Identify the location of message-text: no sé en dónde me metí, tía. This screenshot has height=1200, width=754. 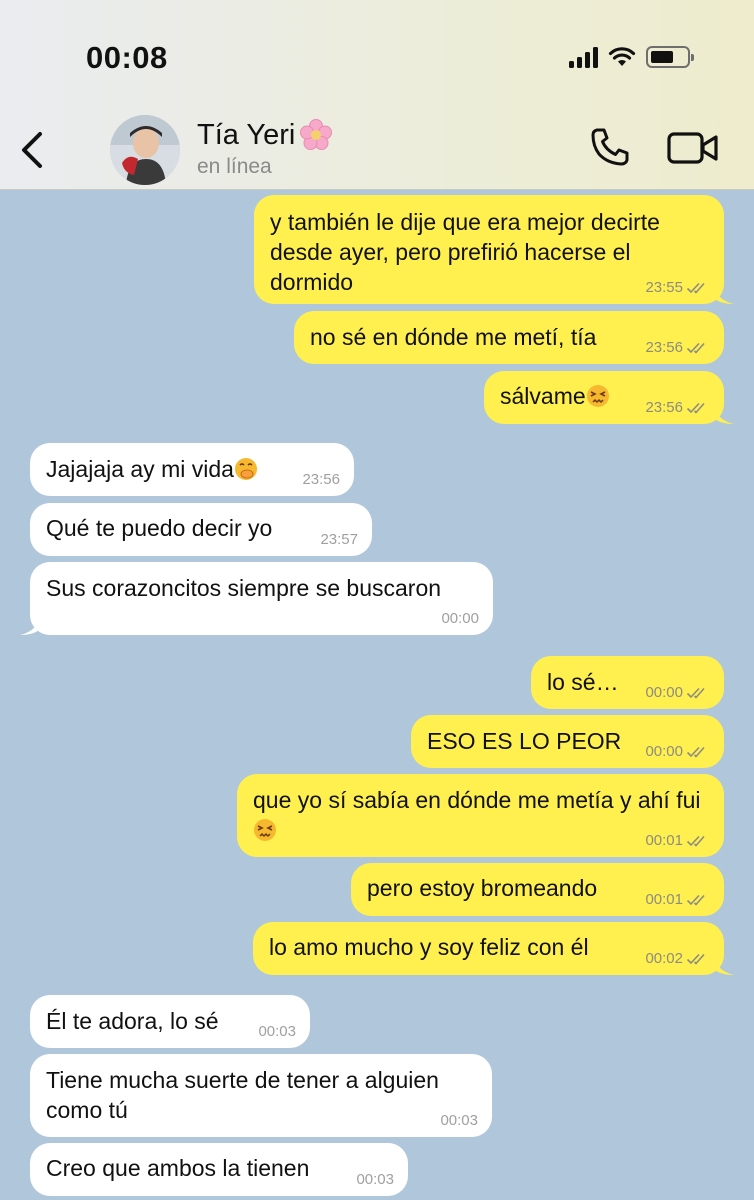
(453, 337).